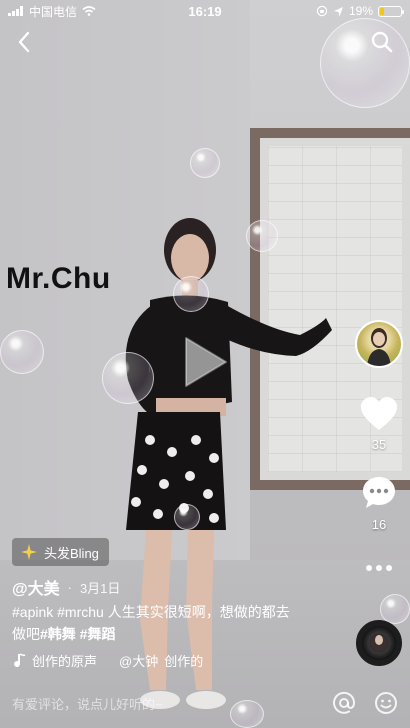  Describe the element at coordinates (65, 661) in the screenshot. I see `music-title: 创作的原声` at that location.